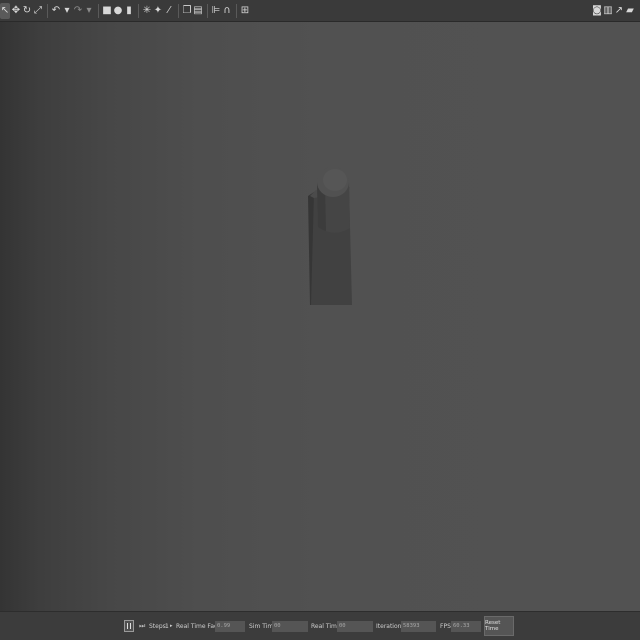  I want to click on pause-button, so click(129, 626).